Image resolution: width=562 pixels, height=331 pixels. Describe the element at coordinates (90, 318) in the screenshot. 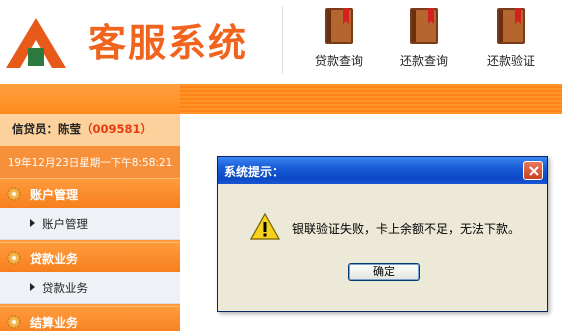

I see `menu-group-settlement: 结算业务` at that location.